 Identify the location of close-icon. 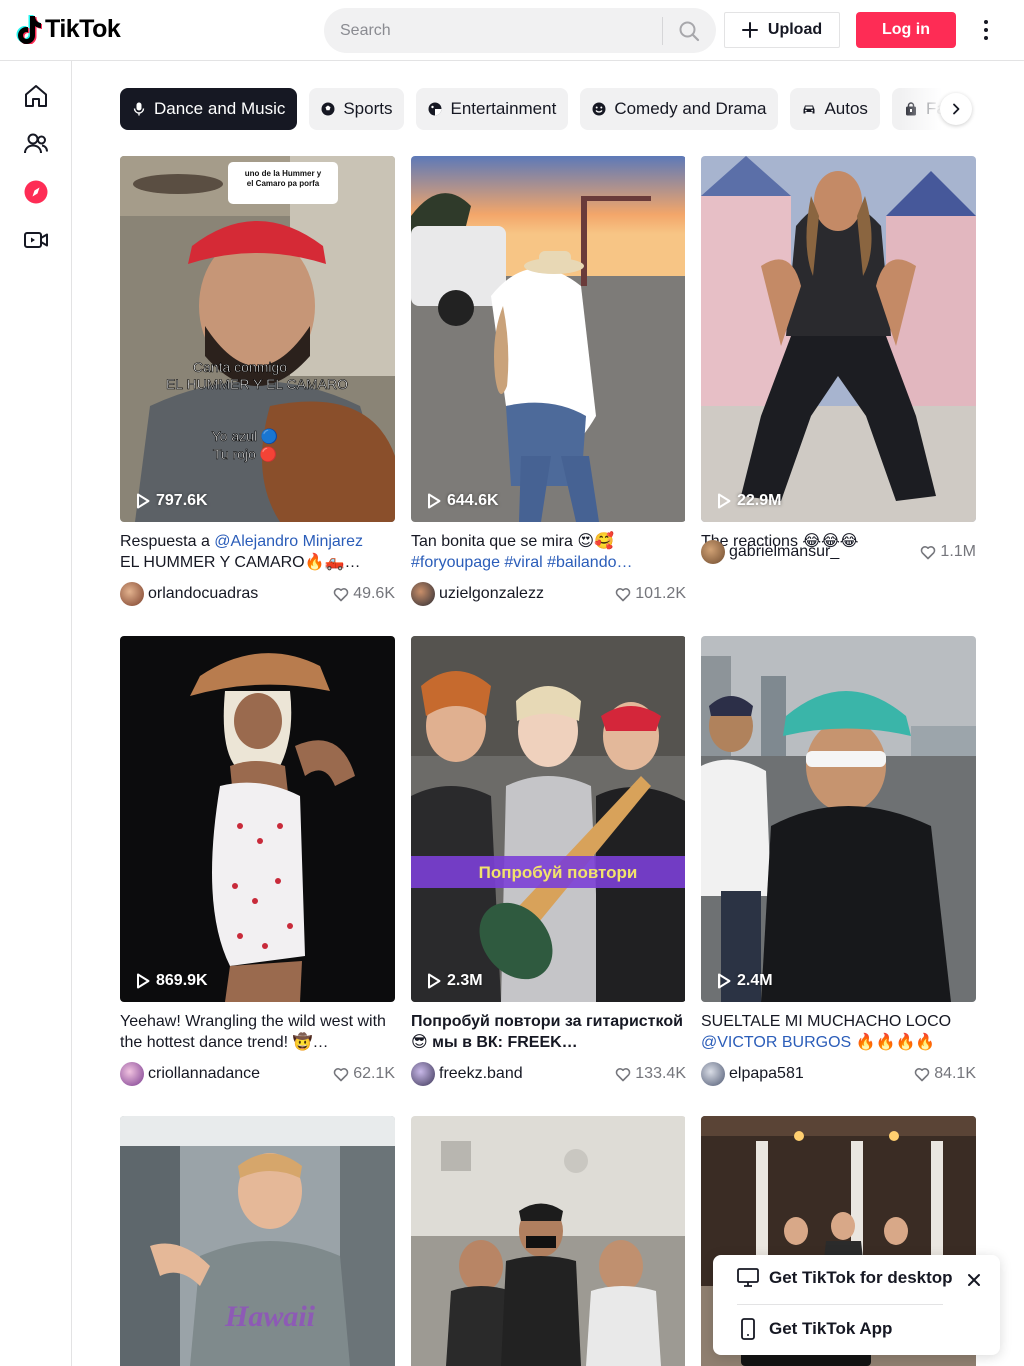
(974, 1280).